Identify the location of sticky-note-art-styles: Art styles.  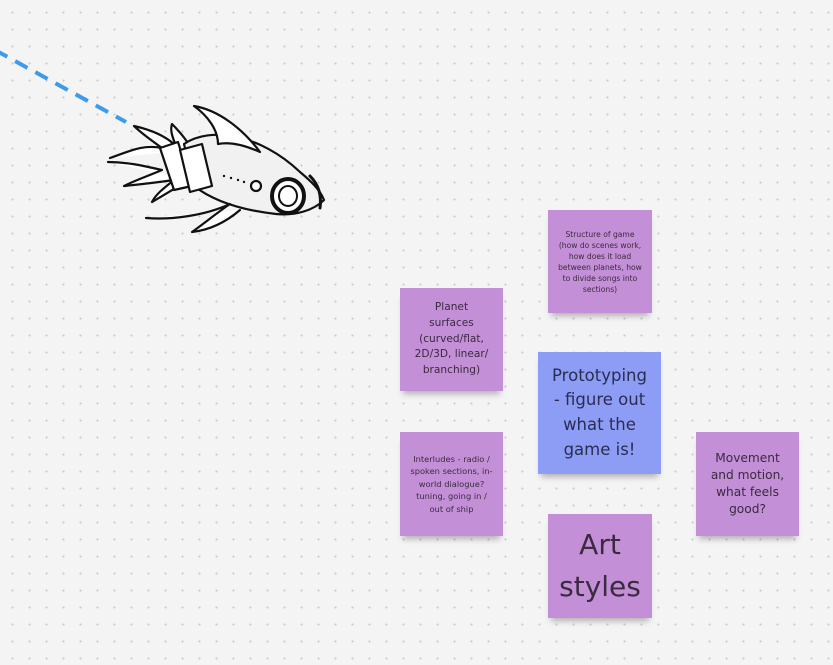
(600, 566).